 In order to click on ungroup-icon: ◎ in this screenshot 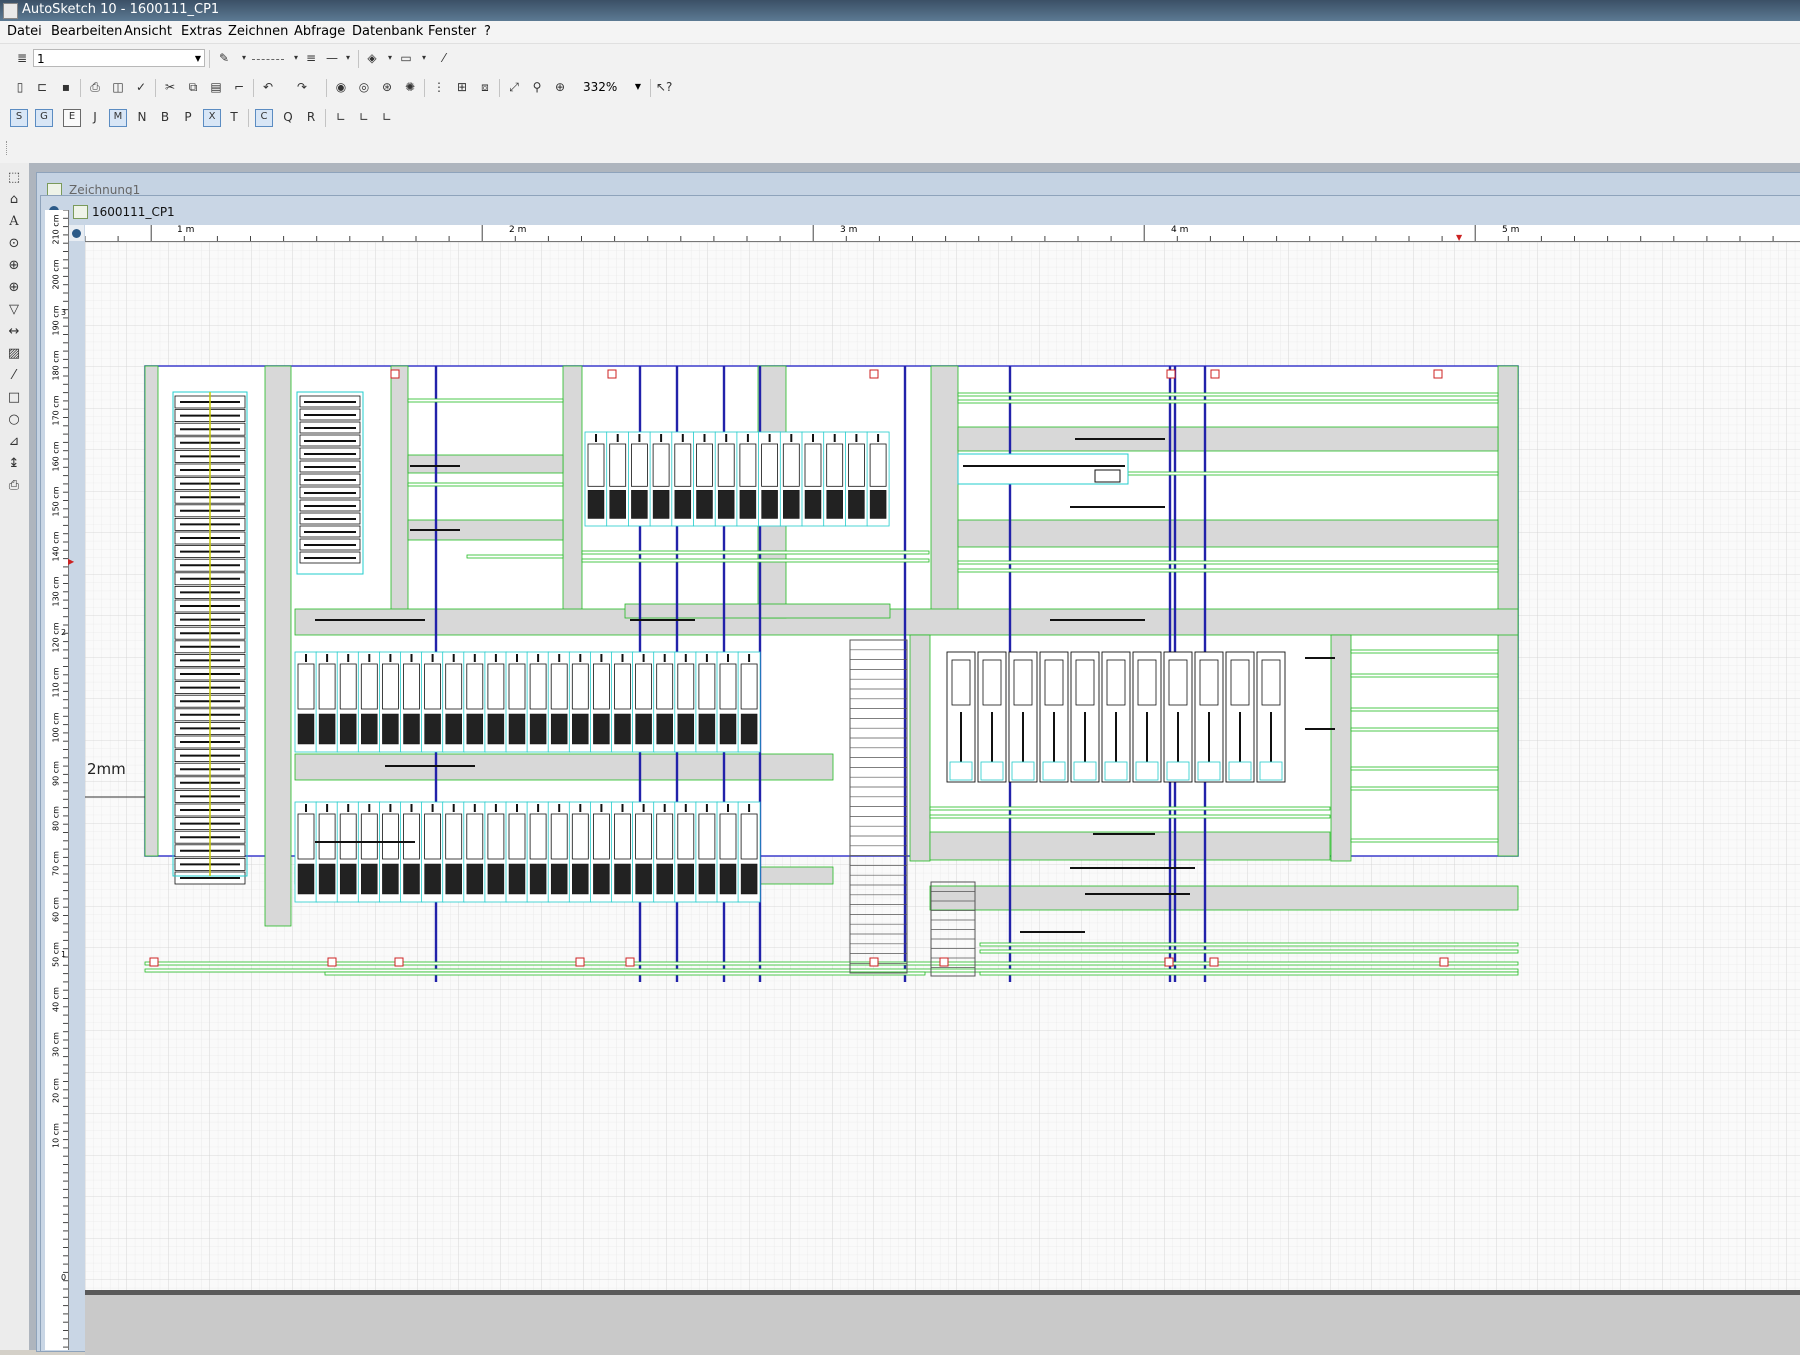, I will do `click(364, 87)`.